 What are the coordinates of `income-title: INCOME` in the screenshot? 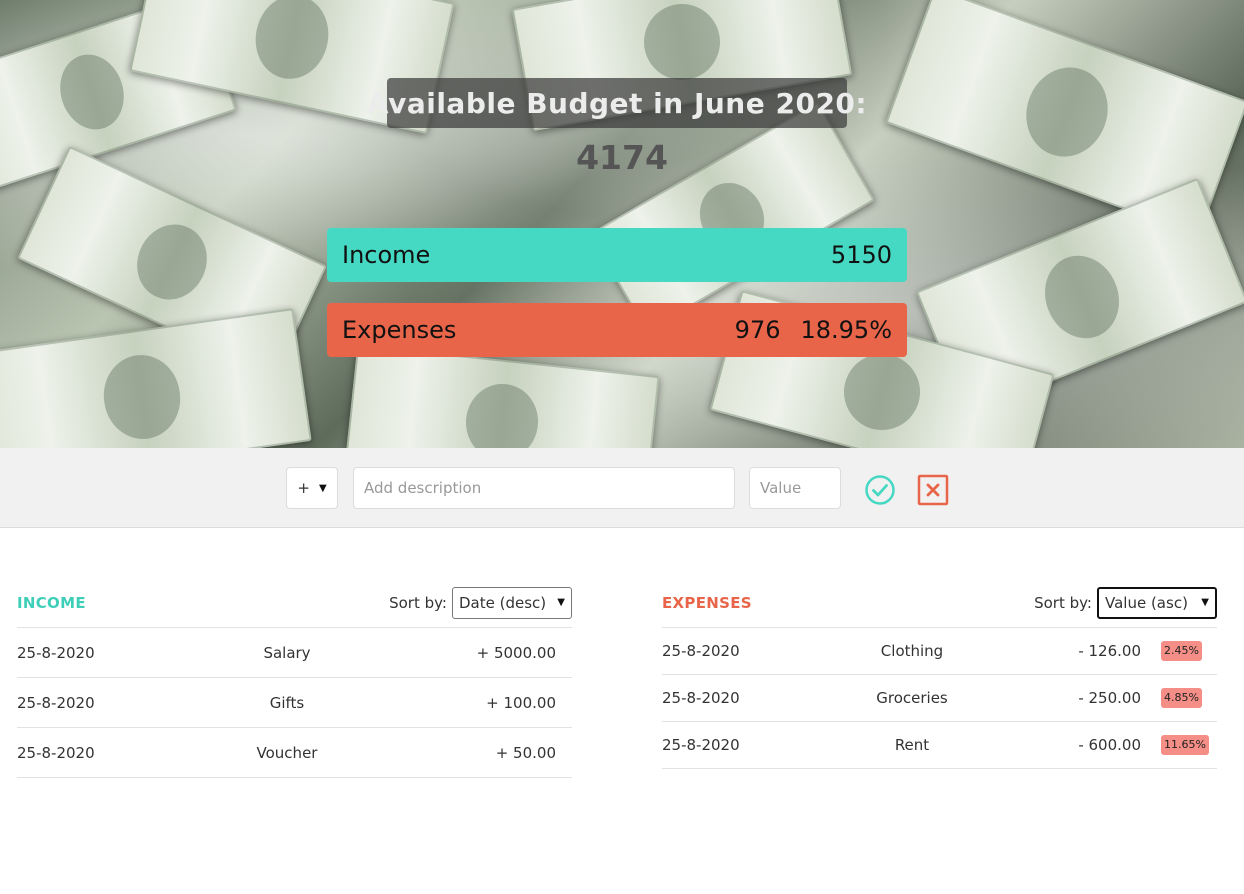 It's located at (51, 602).